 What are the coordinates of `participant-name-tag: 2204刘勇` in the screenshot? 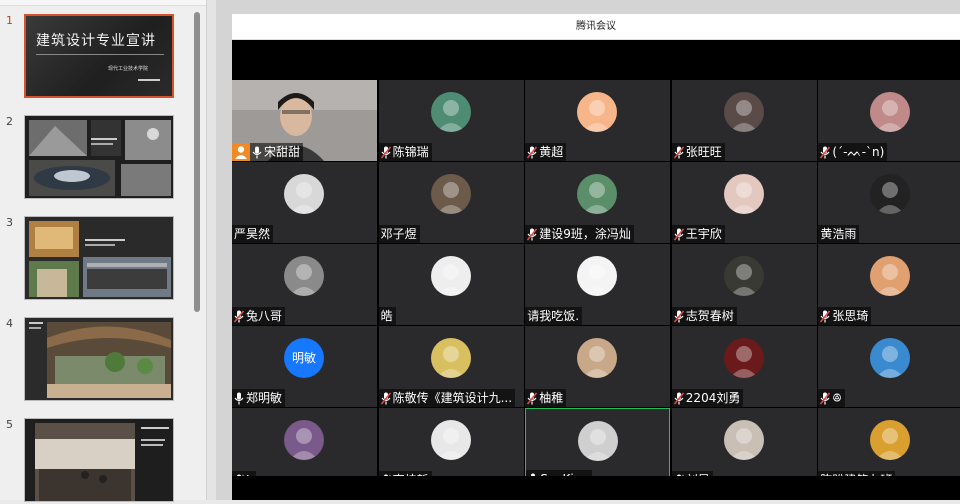 It's located at (707, 398).